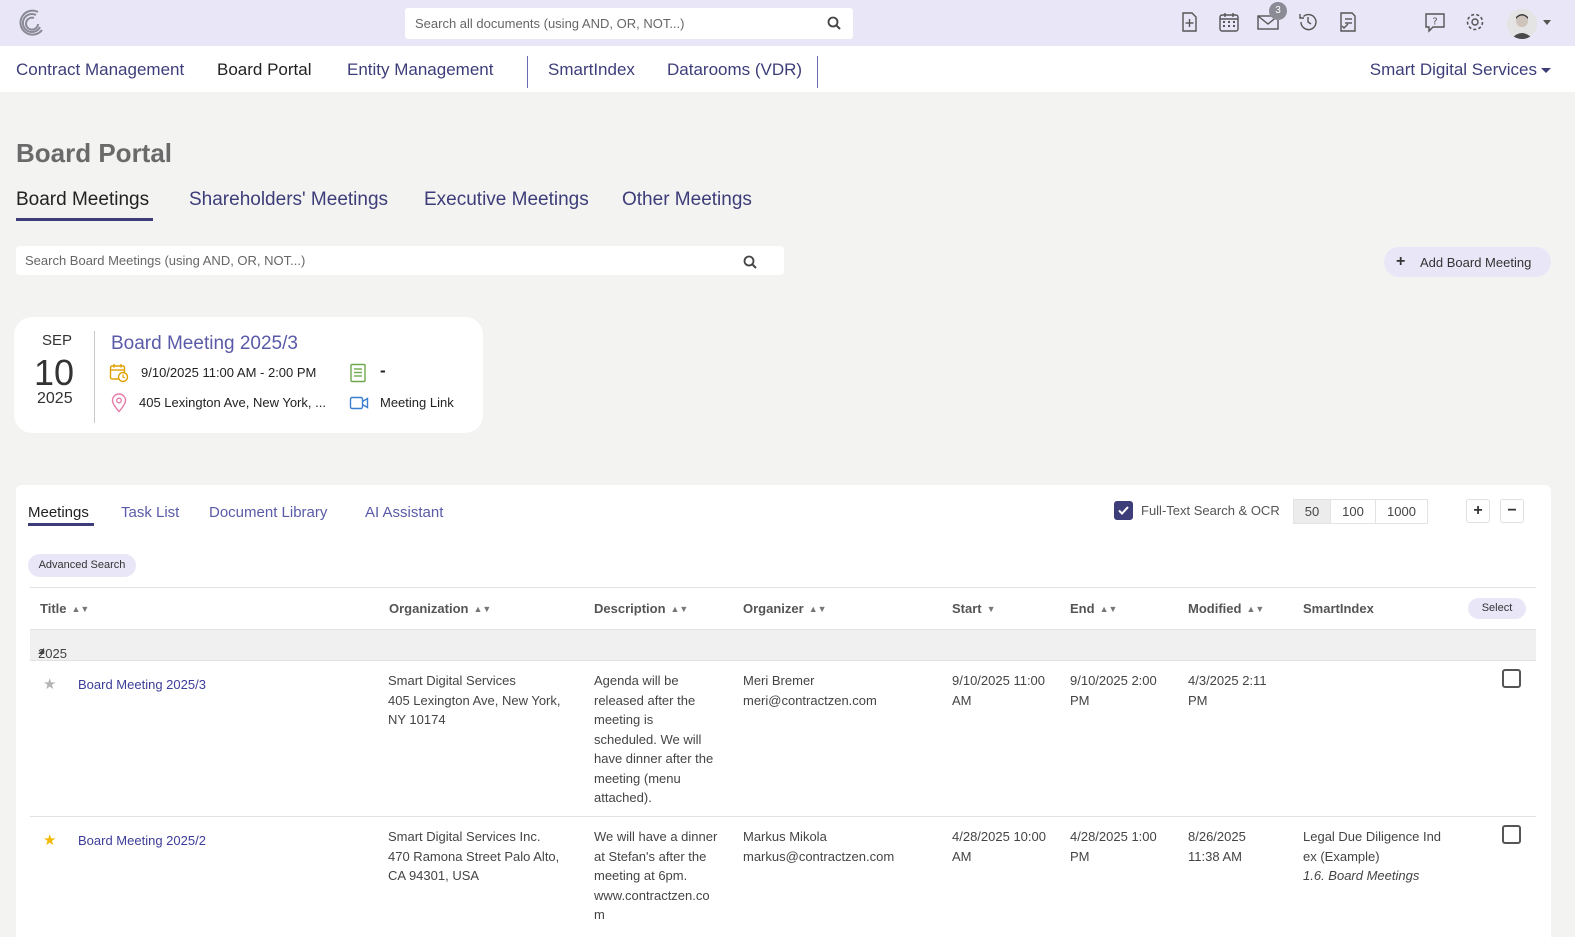  What do you see at coordinates (31, 23) in the screenshot?
I see `app-logo` at bounding box center [31, 23].